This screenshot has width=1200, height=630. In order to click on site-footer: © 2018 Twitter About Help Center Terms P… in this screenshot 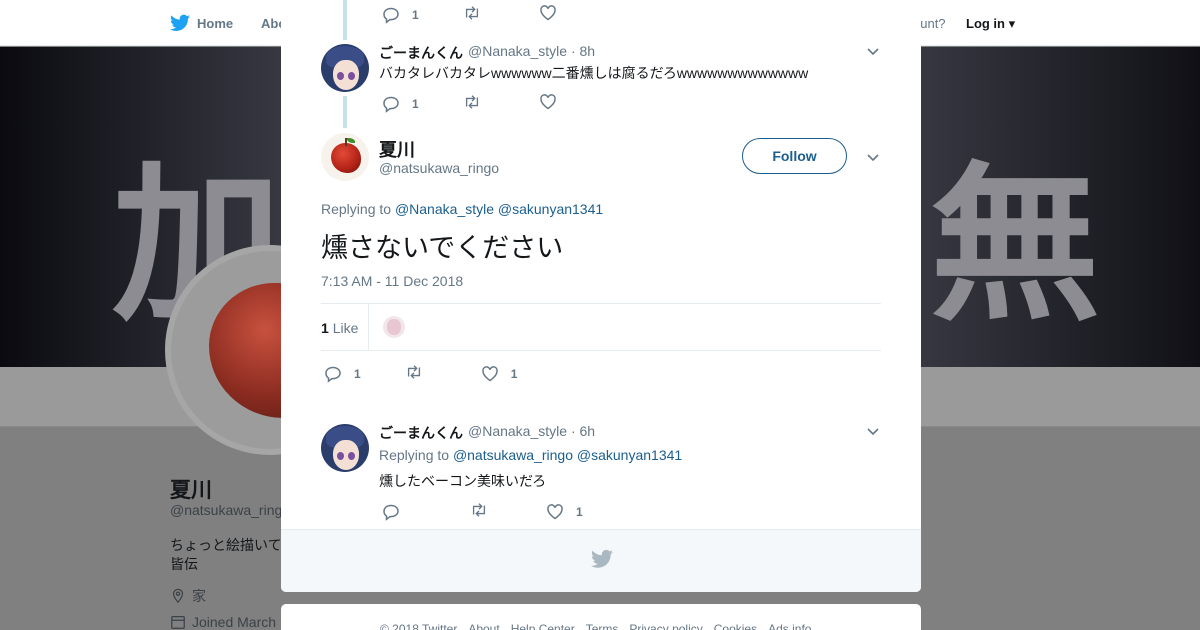, I will do `click(601, 617)`.